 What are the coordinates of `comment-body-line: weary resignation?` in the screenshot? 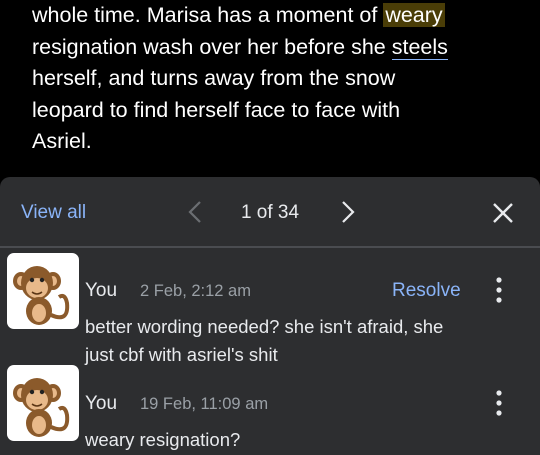 It's located at (163, 439).